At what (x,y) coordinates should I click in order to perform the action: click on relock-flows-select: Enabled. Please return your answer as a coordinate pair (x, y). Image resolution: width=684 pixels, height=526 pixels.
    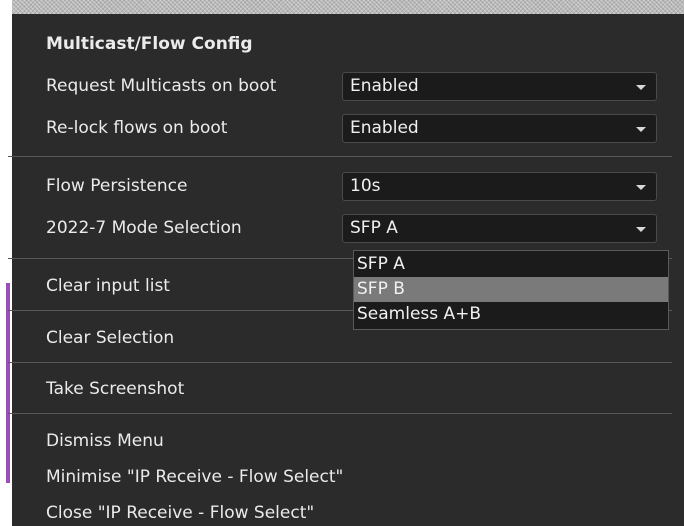
    Looking at the image, I should click on (499, 128).